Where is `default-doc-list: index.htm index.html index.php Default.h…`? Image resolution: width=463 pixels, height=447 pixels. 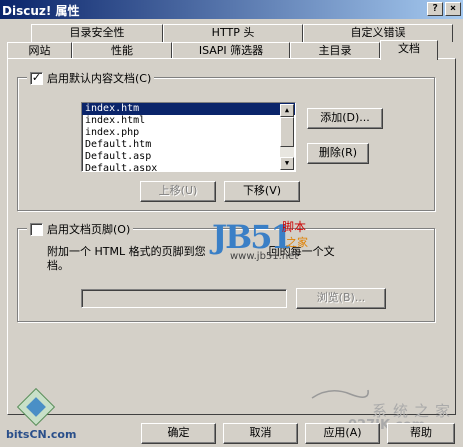 default-doc-list: index.htm index.html index.php Default.h… is located at coordinates (188, 137).